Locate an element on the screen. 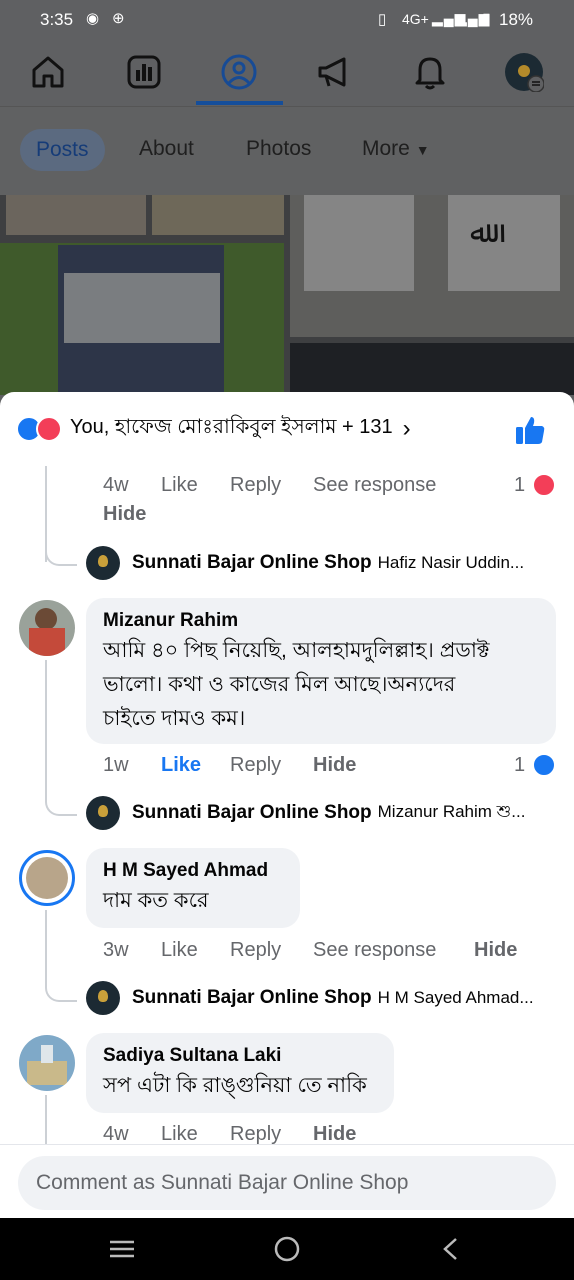  battery-icon: ▮ is located at coordinates (486, 19).